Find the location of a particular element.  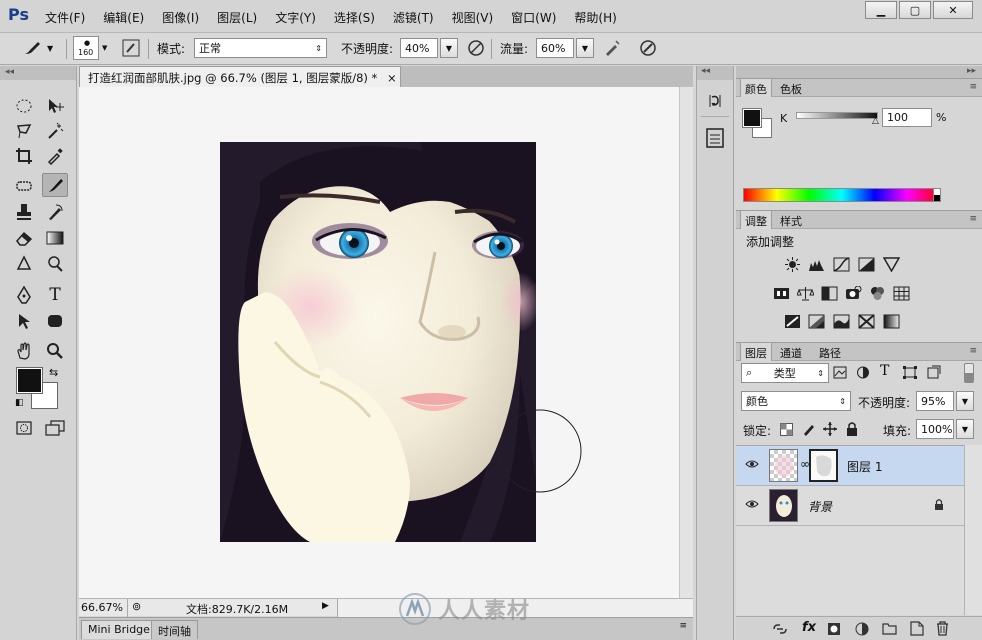

pressure-size-toggle is located at coordinates (648, 48).